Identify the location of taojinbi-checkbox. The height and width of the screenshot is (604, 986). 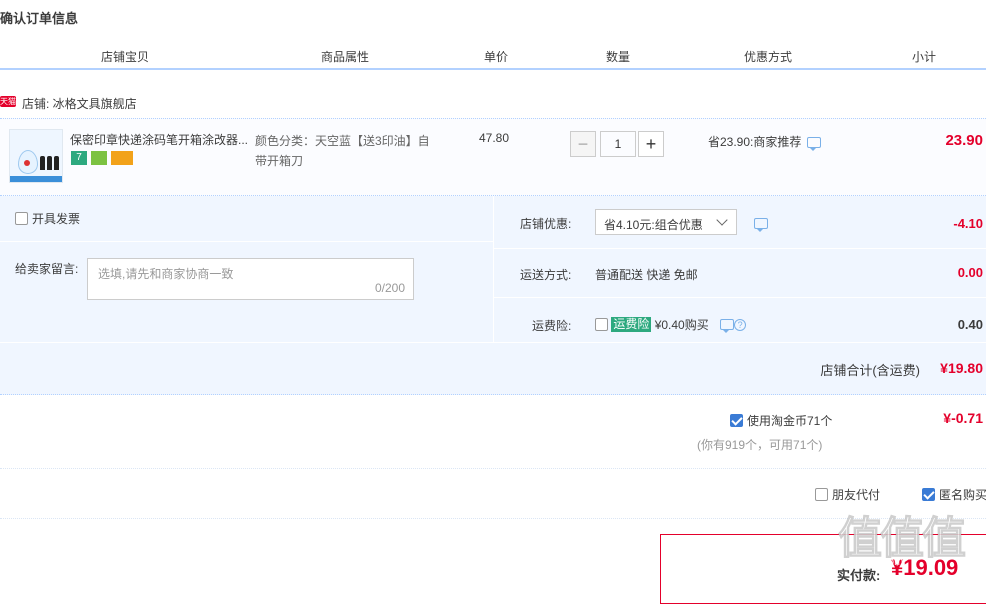
(736, 420).